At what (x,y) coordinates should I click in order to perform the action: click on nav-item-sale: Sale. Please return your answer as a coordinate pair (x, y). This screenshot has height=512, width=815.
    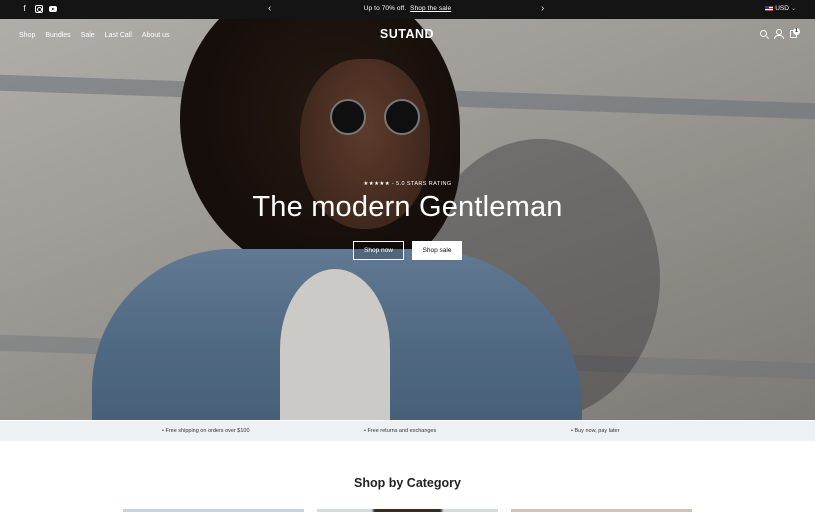
    Looking at the image, I should click on (88, 35).